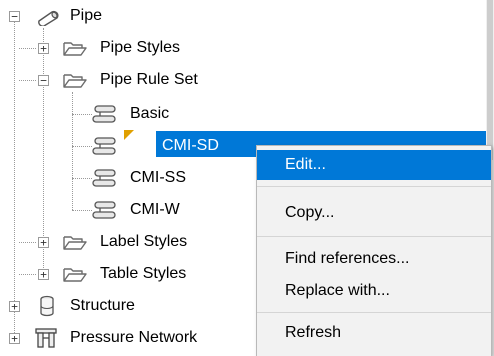 Image resolution: width=494 pixels, height=356 pixels. I want to click on tree-item-label-styles: Label Styles, so click(143, 242).